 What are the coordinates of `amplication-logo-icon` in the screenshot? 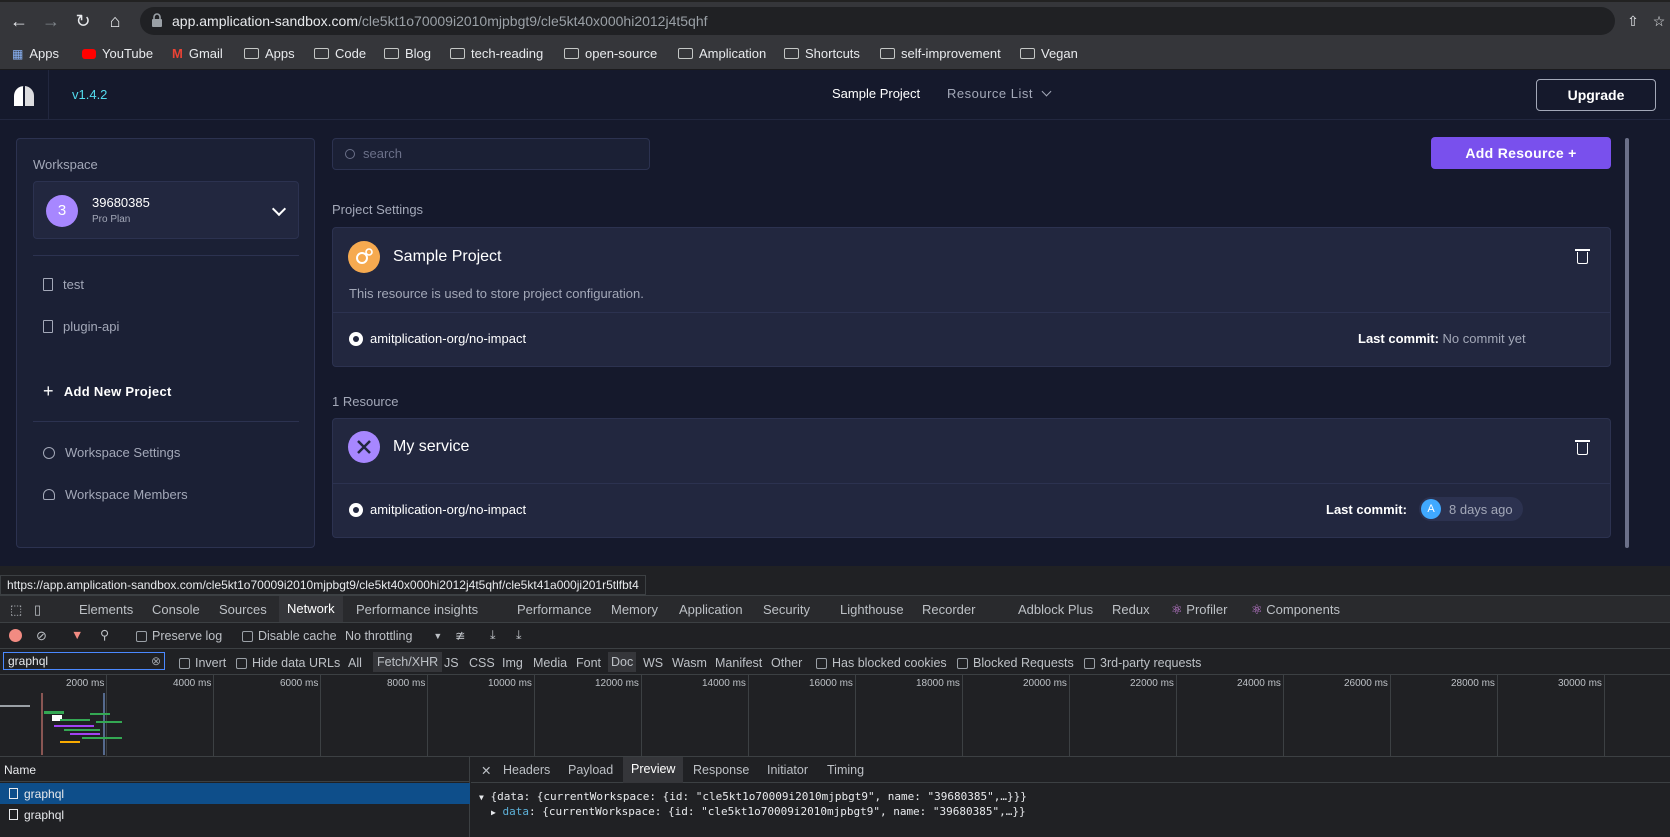 It's located at (24, 96).